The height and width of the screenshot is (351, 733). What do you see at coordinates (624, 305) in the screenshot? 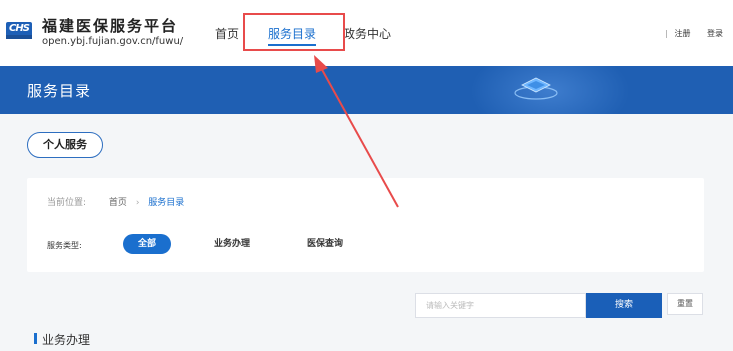
I see `search-button: 搜索` at bounding box center [624, 305].